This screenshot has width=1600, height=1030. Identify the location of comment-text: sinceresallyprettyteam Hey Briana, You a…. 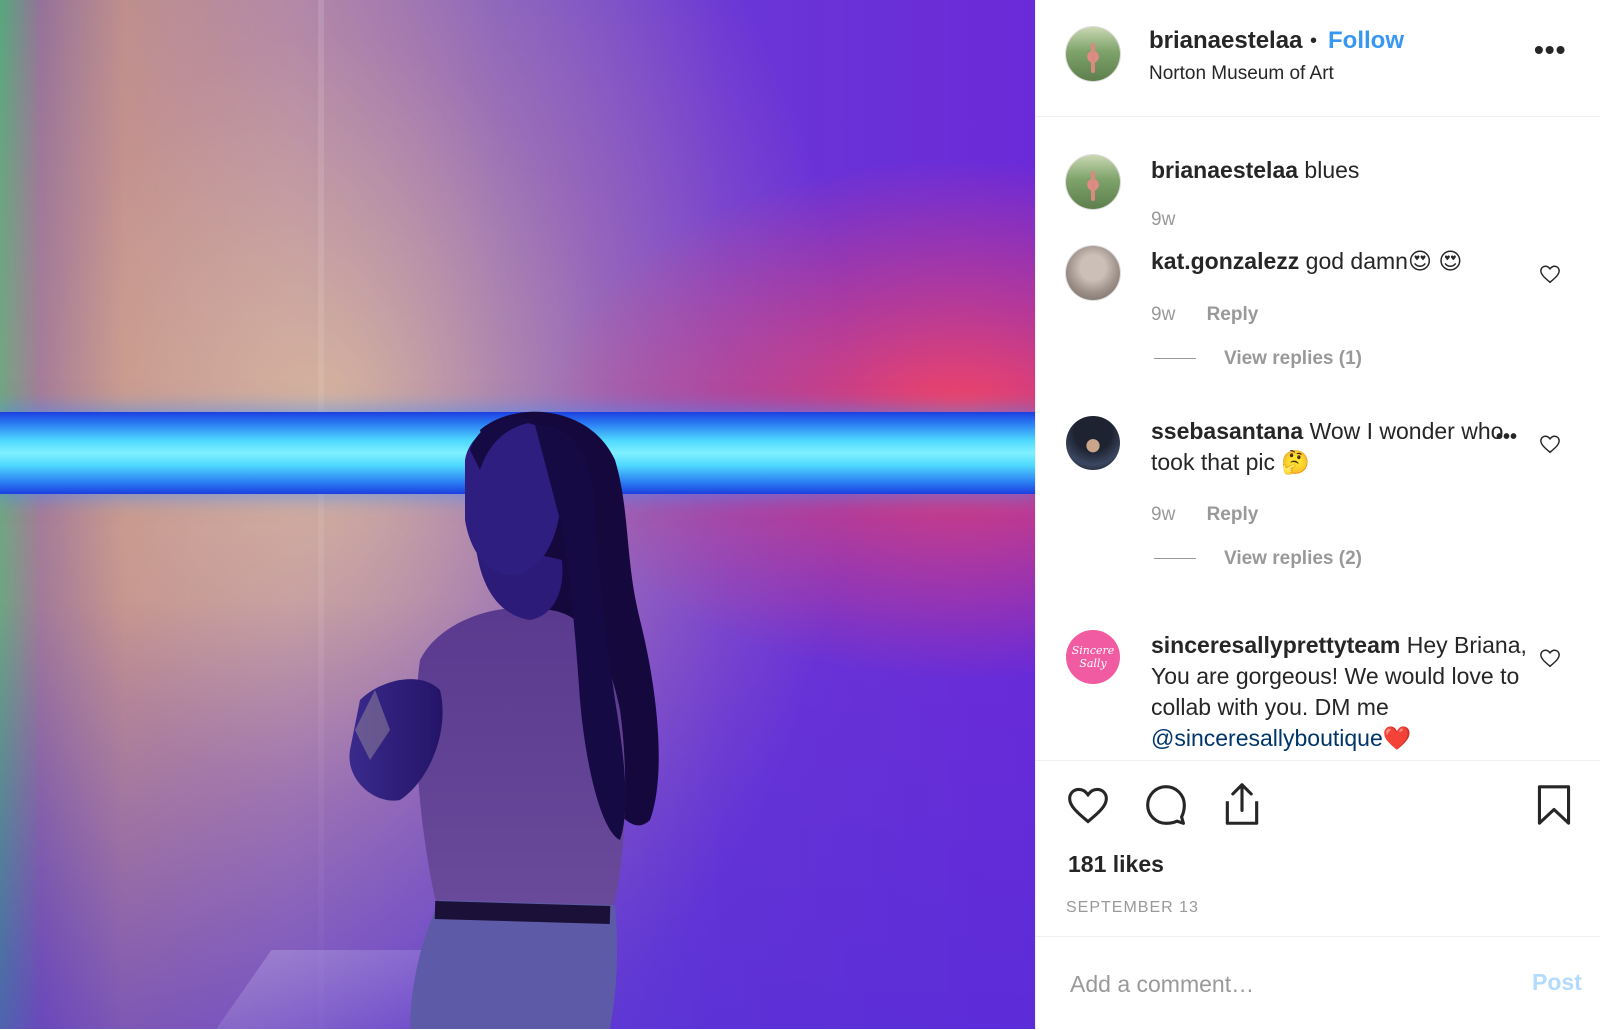
(1341, 692).